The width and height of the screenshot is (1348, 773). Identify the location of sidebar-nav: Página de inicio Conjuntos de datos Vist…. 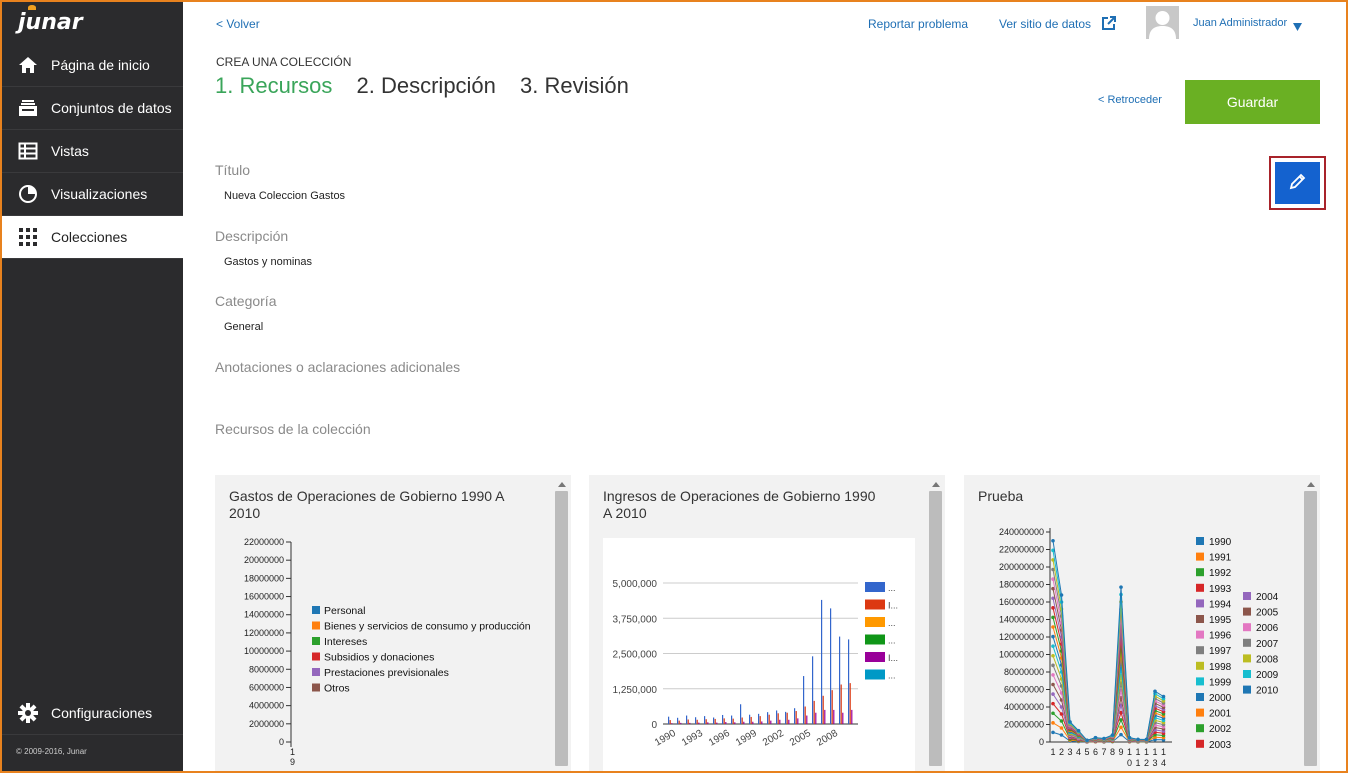
(92, 383).